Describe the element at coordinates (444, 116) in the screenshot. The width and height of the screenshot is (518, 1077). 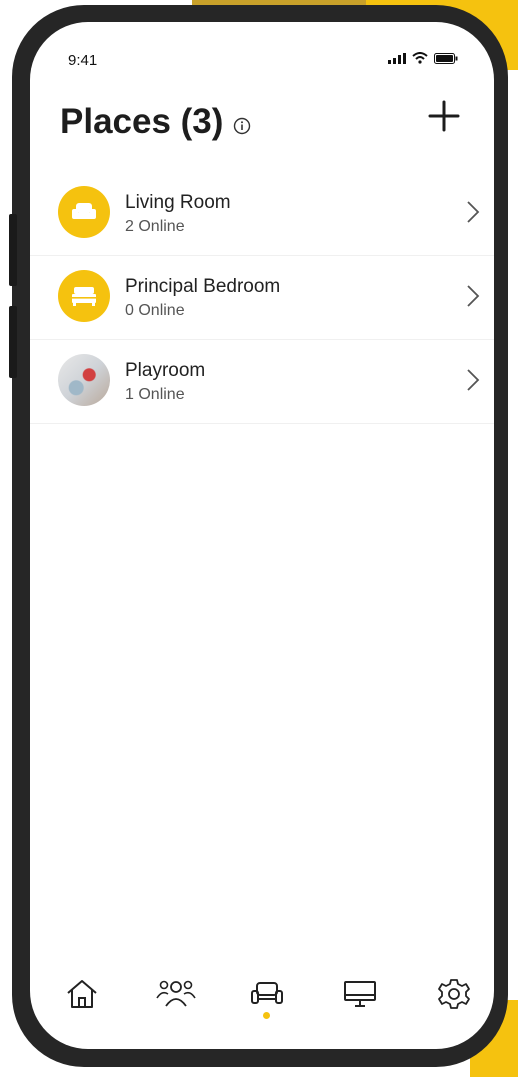
I see `add-place-button` at that location.